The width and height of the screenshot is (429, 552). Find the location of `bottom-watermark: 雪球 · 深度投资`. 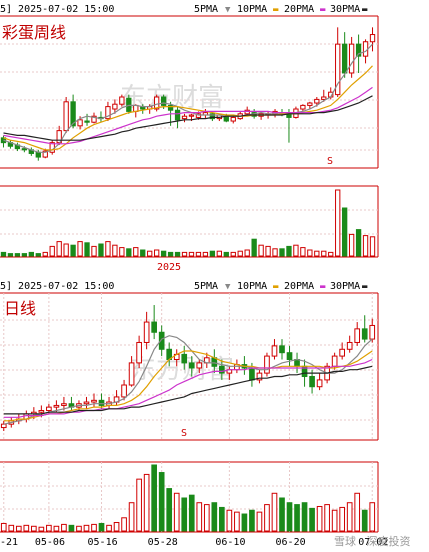

bottom-watermark: 雪球 · 深度投资 is located at coordinates (372, 541).